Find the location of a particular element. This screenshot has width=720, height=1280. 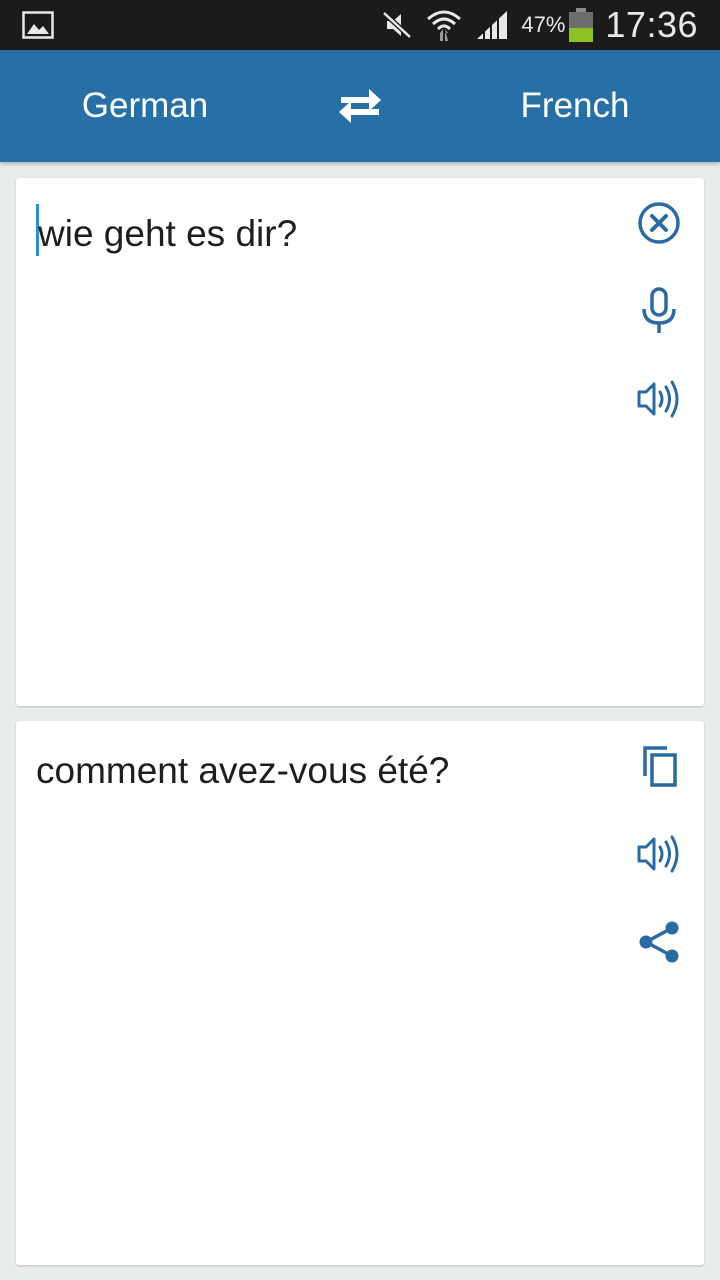

microphone-icon is located at coordinates (659, 310).